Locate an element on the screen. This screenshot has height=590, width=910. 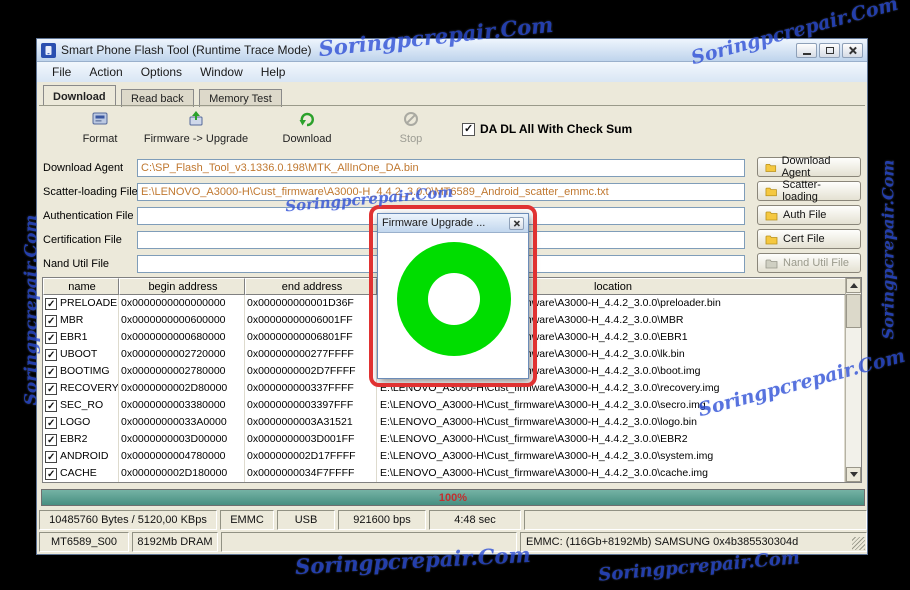
row-end-address: 0x00000000006001FF is located at coordinates (311, 320).